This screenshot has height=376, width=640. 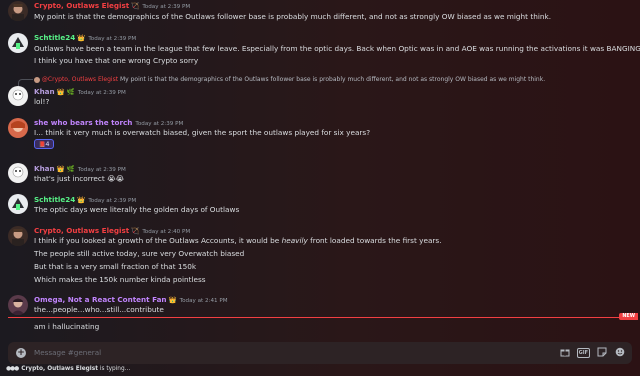 What do you see at coordinates (25, 82) in the screenshot?
I see `reply-connector` at bounding box center [25, 82].